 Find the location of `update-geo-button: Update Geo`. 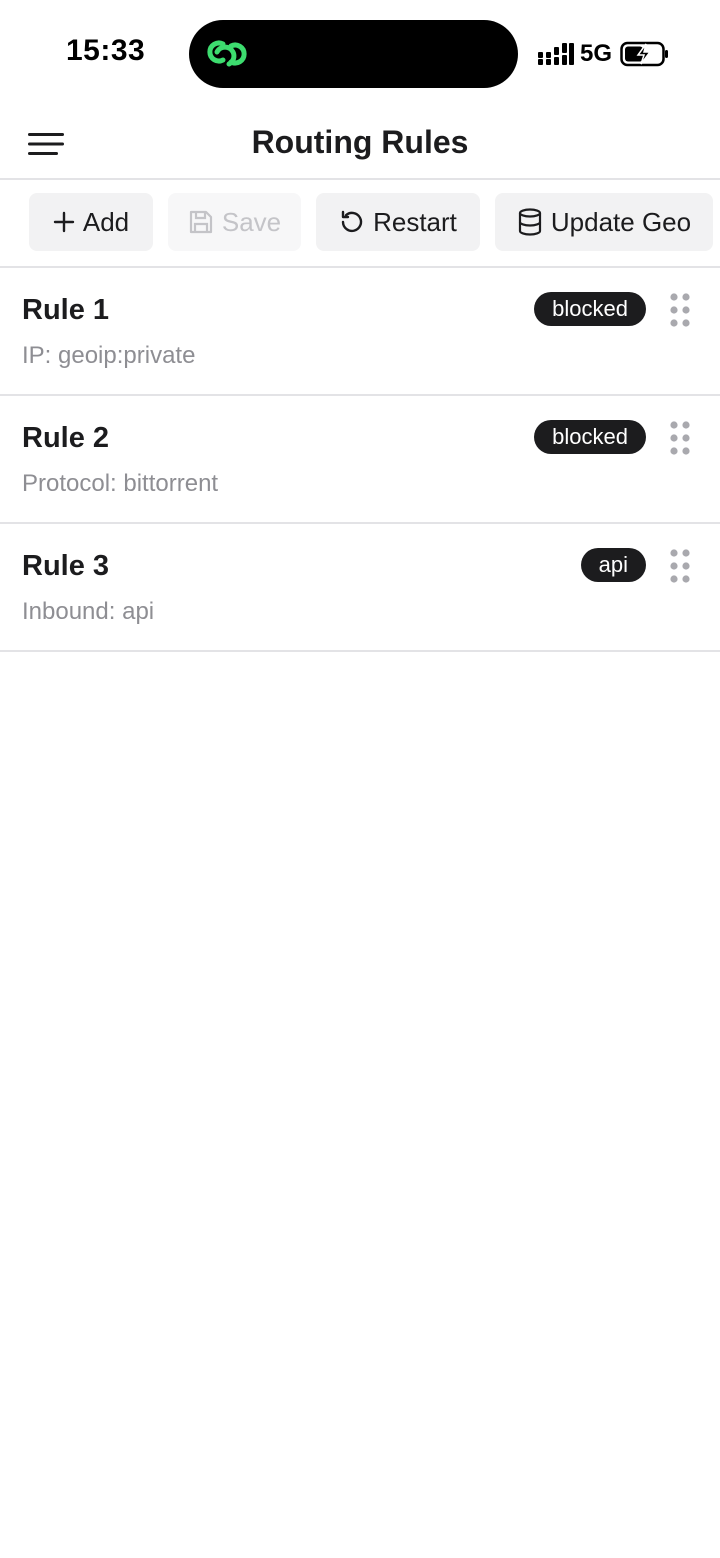

update-geo-button: Update Geo is located at coordinates (604, 222).